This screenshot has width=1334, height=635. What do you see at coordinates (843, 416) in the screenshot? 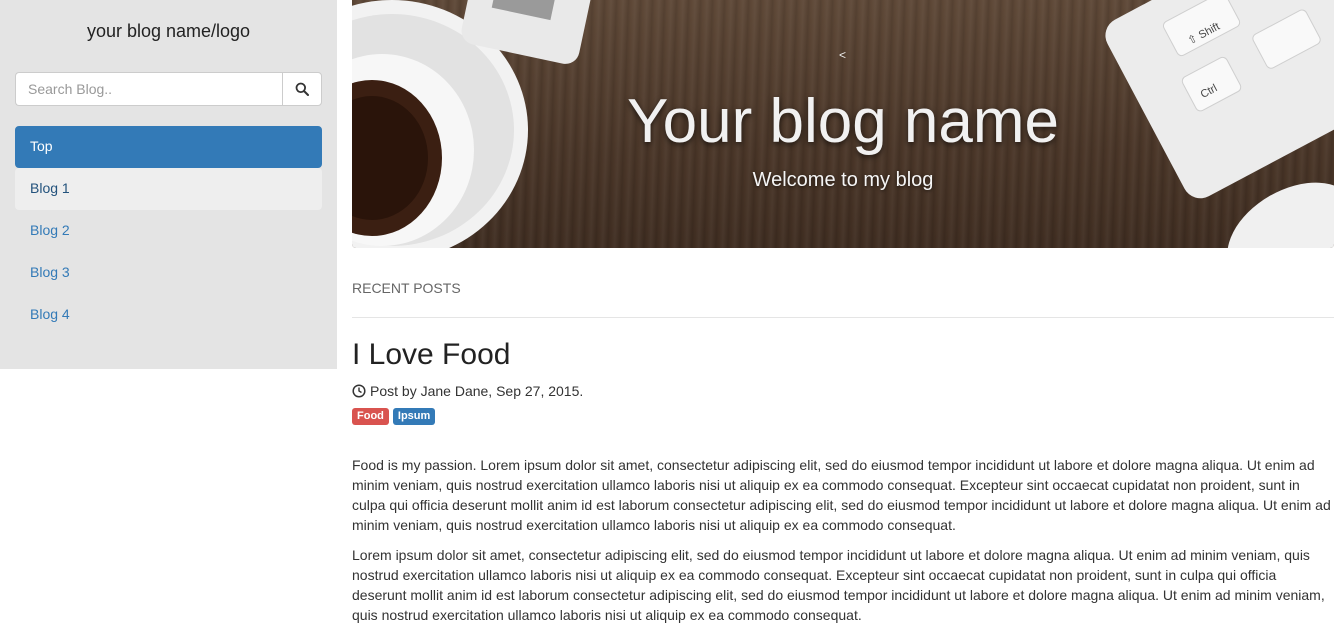
I see `post-tags: Food Ipsum` at bounding box center [843, 416].